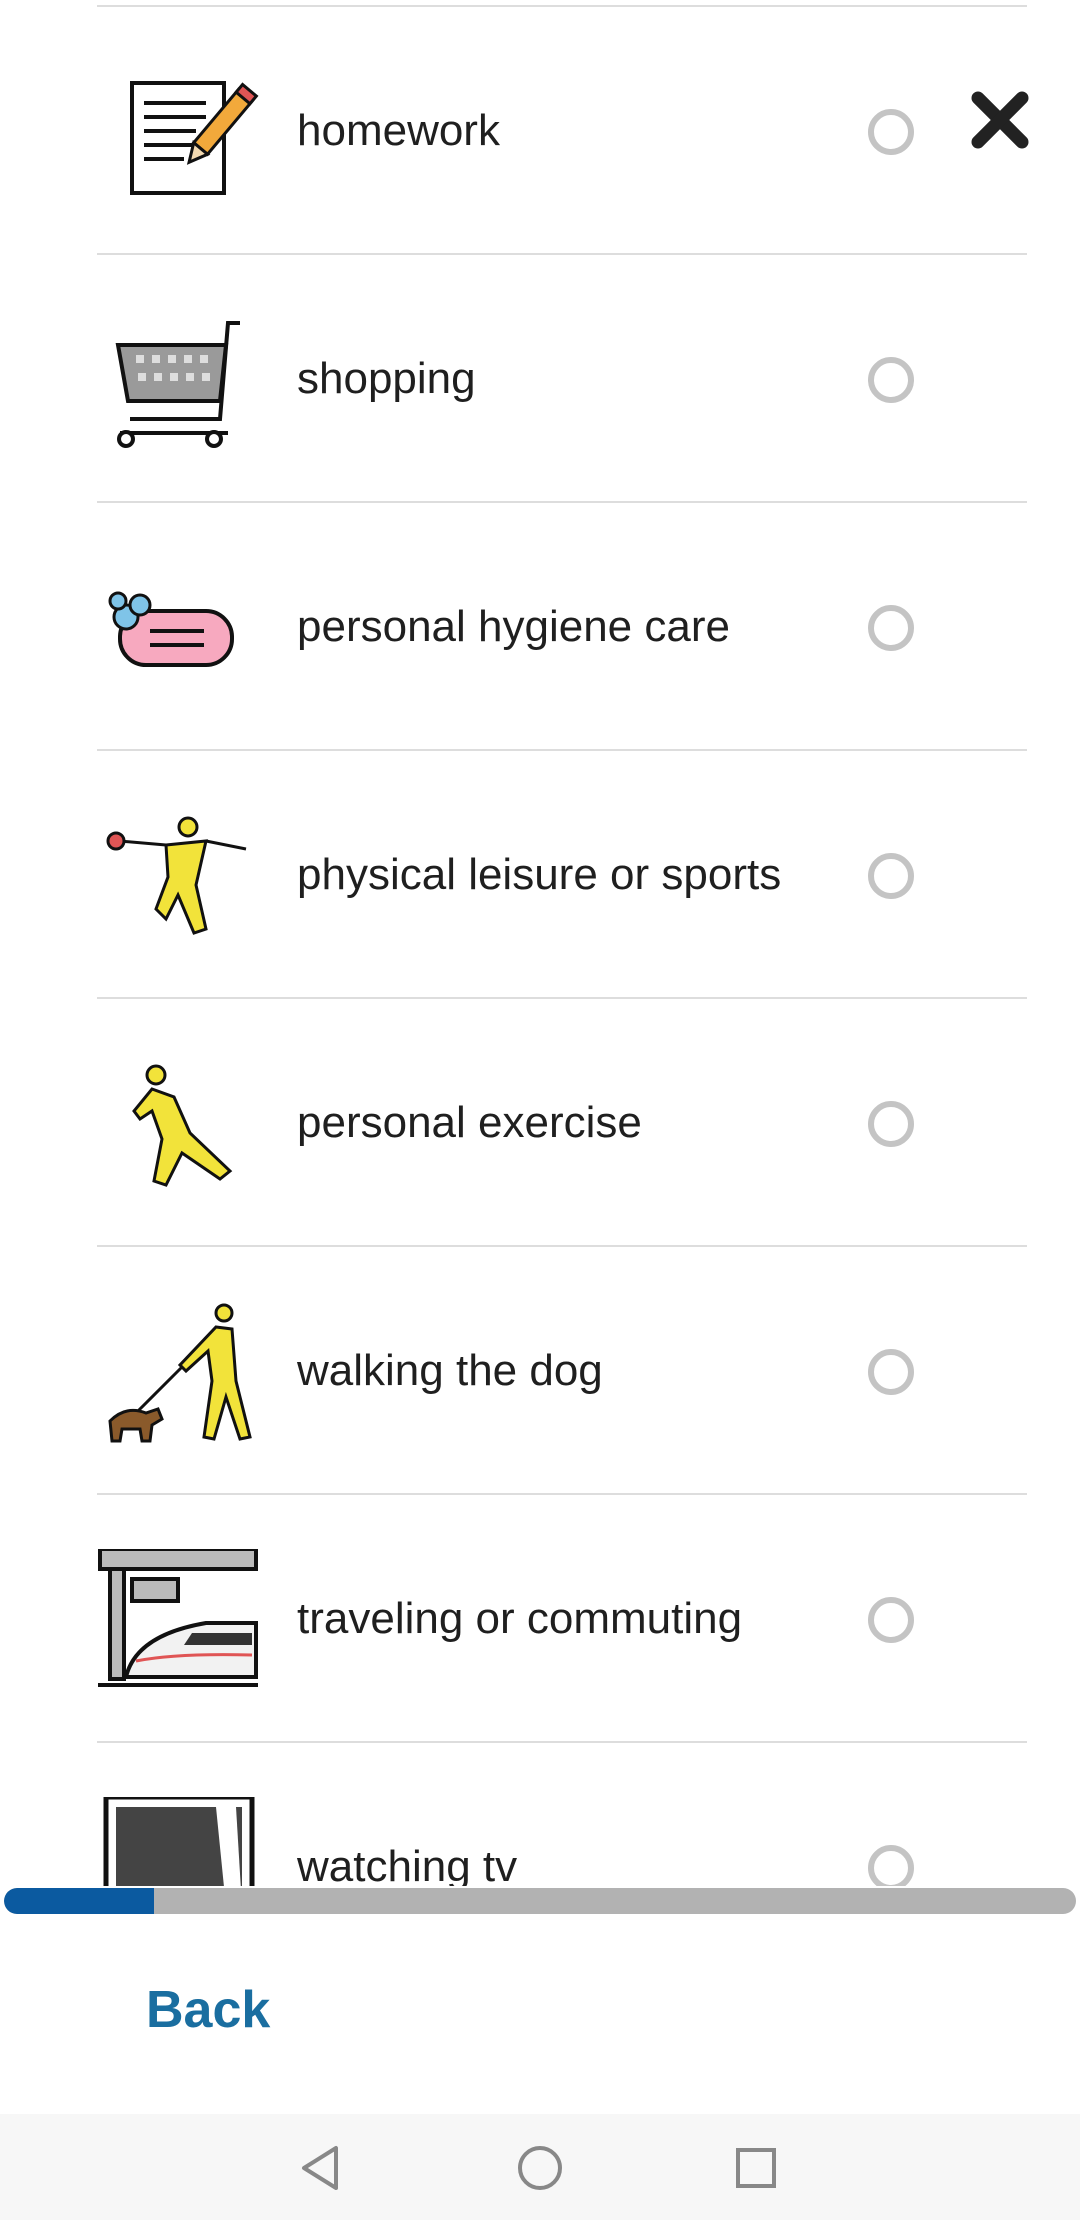 Image resolution: width=1080 pixels, height=2220 pixels. What do you see at coordinates (386, 378) in the screenshot?
I see `activity-label: shopping` at bounding box center [386, 378].